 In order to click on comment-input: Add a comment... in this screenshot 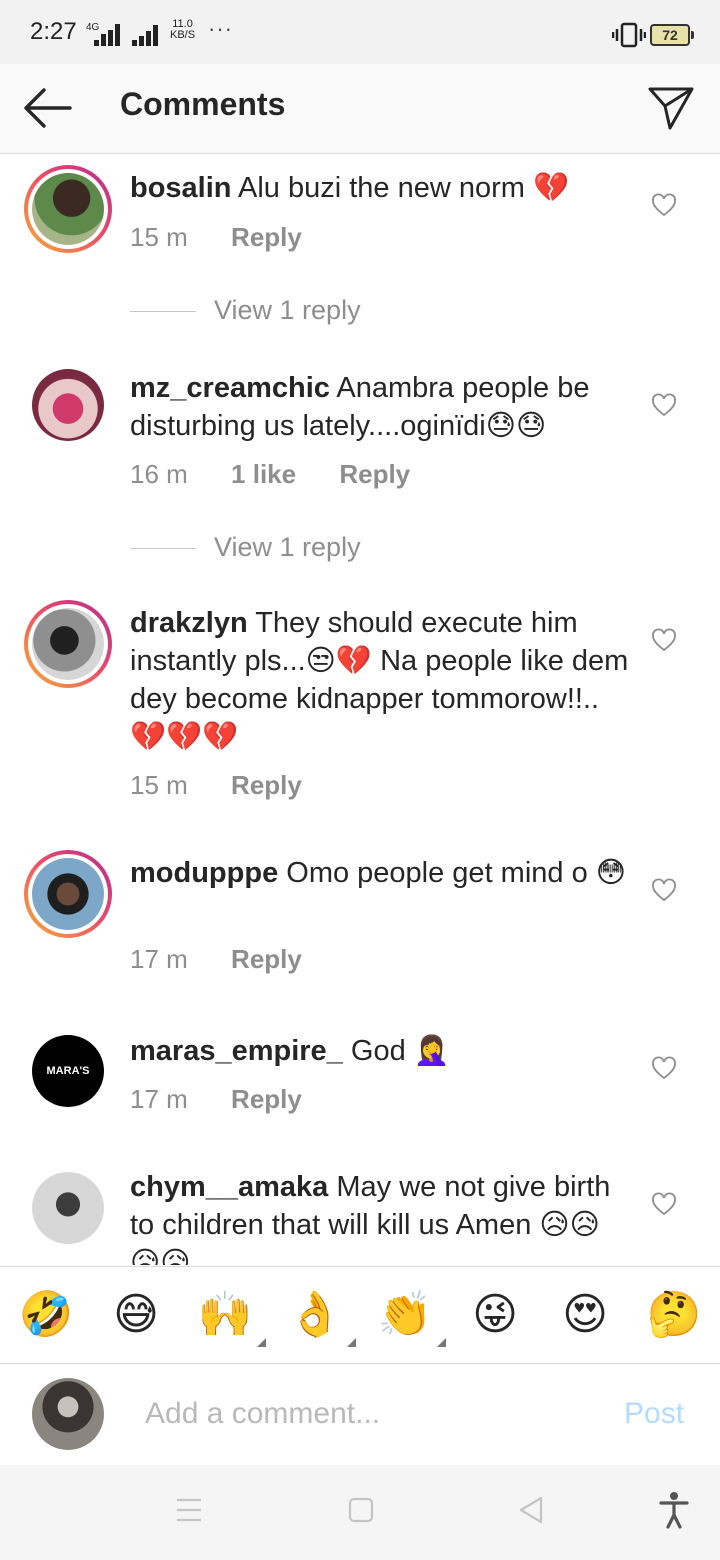, I will do `click(262, 1414)`.